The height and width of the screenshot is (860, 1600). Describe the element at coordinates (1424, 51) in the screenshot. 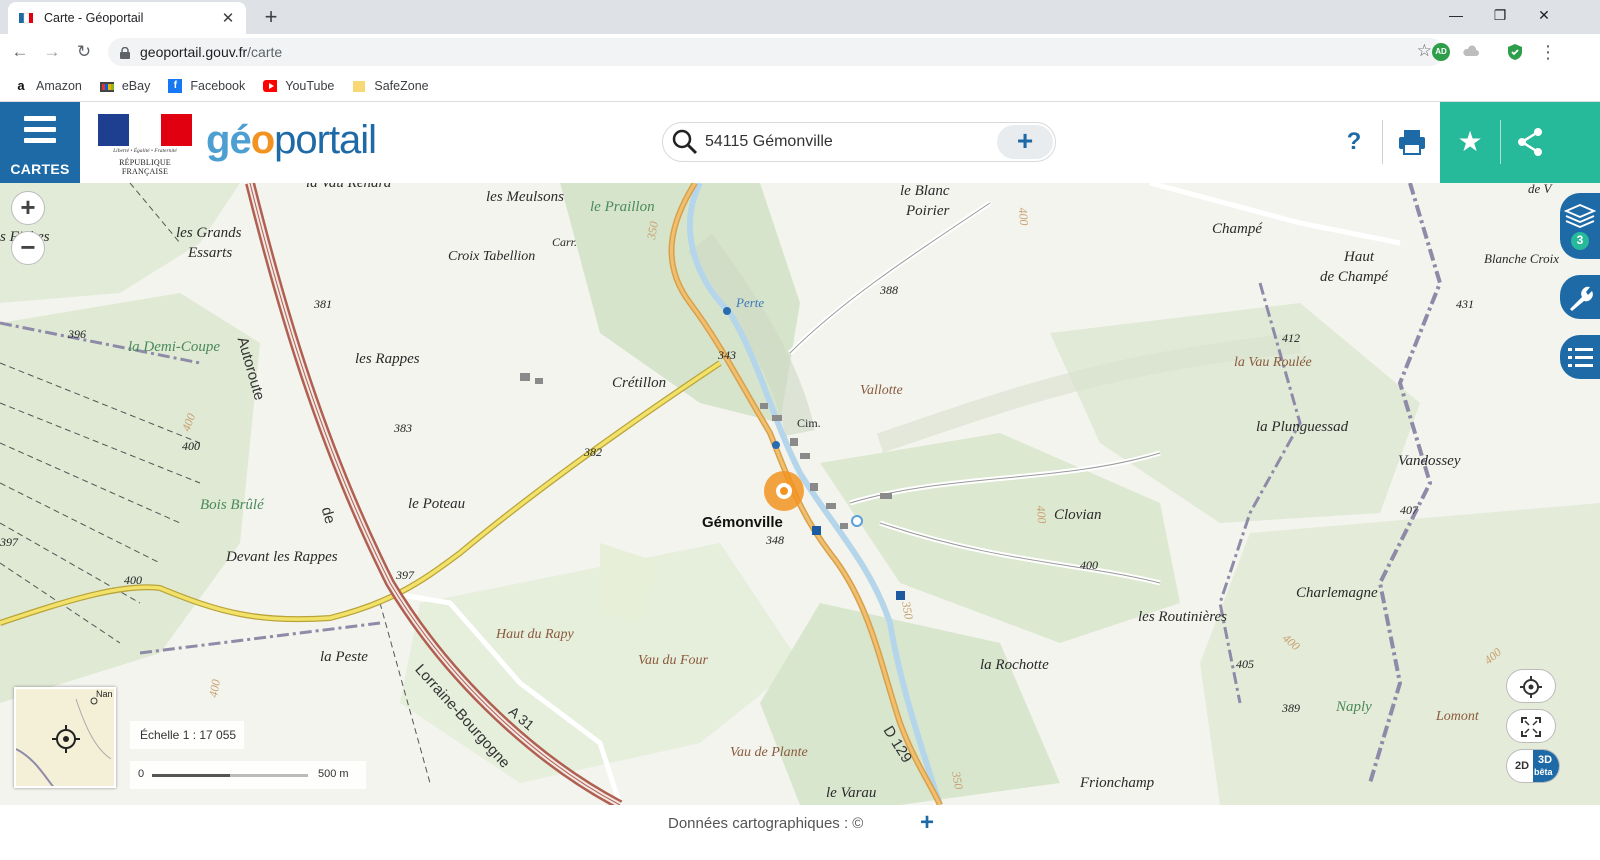

I see `bookmark-star-icon: ☆` at that location.